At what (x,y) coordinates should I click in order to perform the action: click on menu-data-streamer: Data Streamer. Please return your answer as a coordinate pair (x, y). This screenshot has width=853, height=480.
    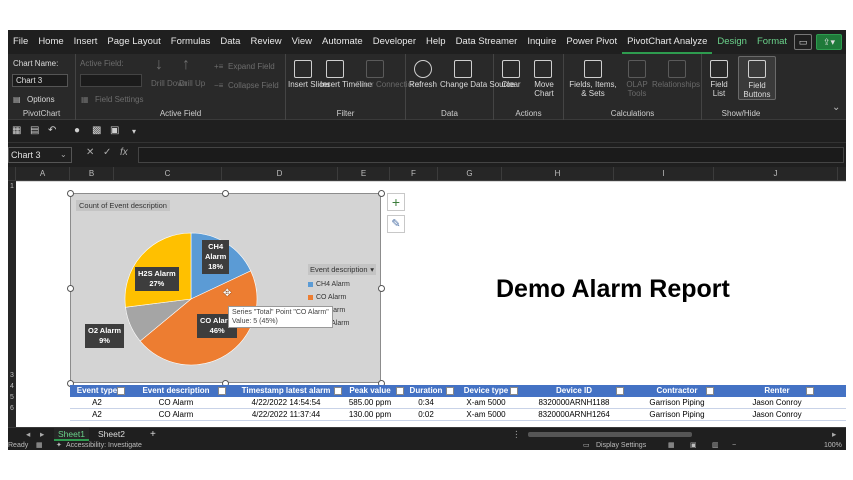
    Looking at the image, I should click on (487, 42).